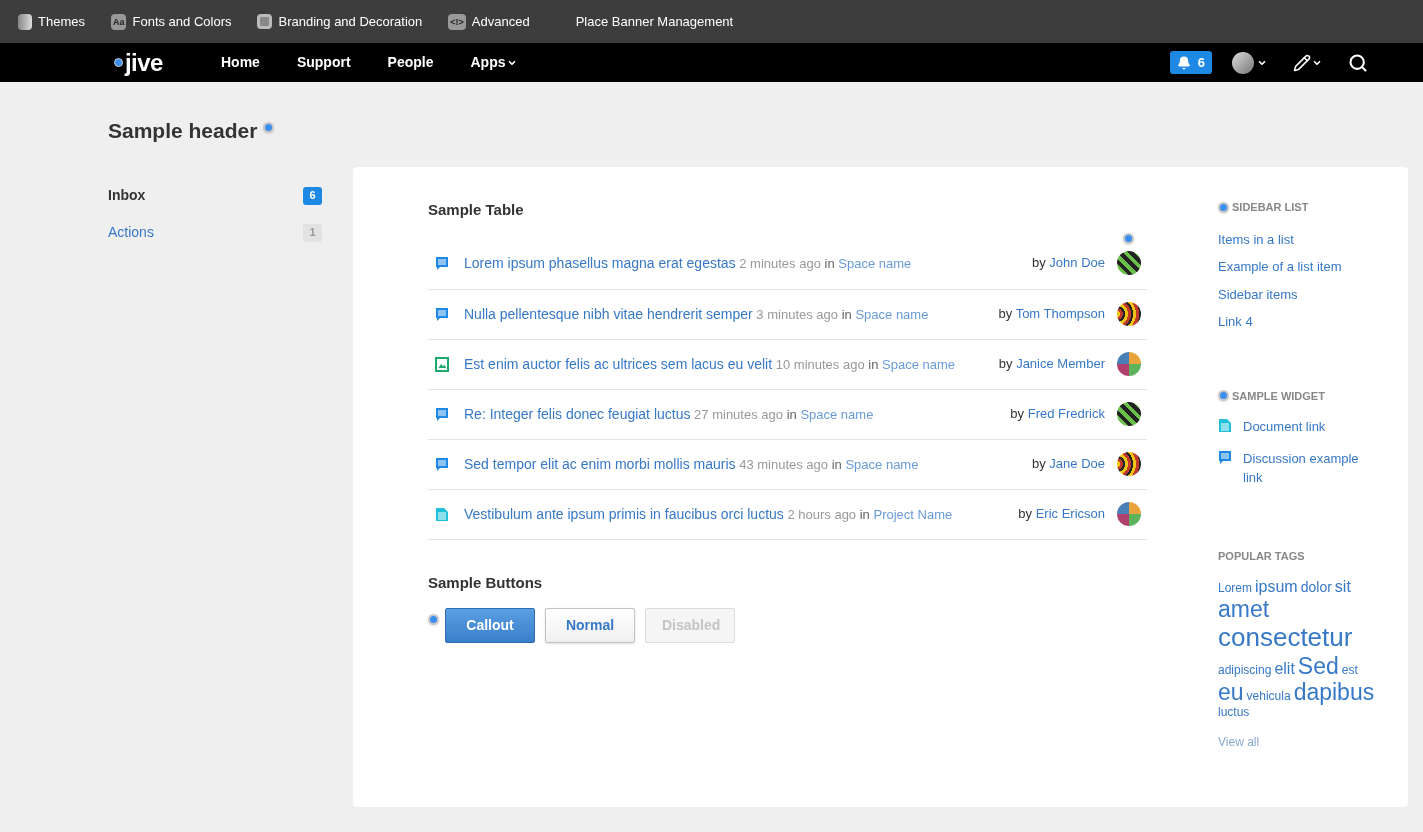 The height and width of the screenshot is (832, 1423). What do you see at coordinates (240, 62) in the screenshot?
I see `nav-link: Home` at bounding box center [240, 62].